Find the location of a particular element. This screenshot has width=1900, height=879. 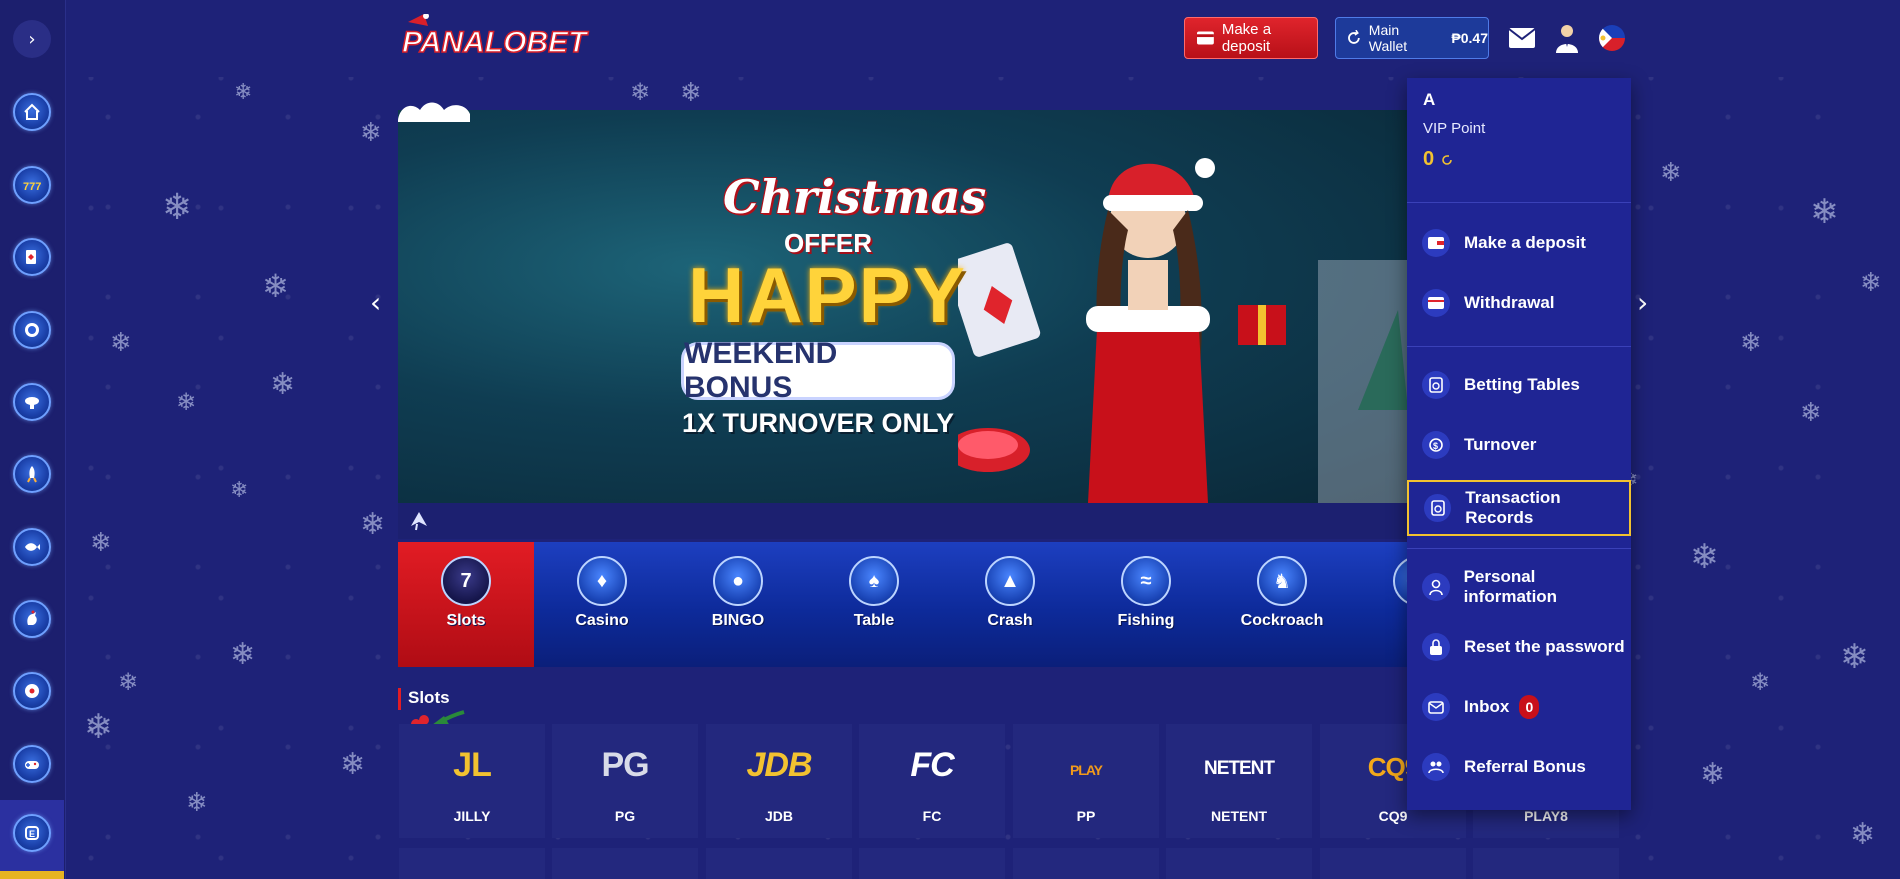

provider-card-jilly: JL JILLY is located at coordinates (472, 781).